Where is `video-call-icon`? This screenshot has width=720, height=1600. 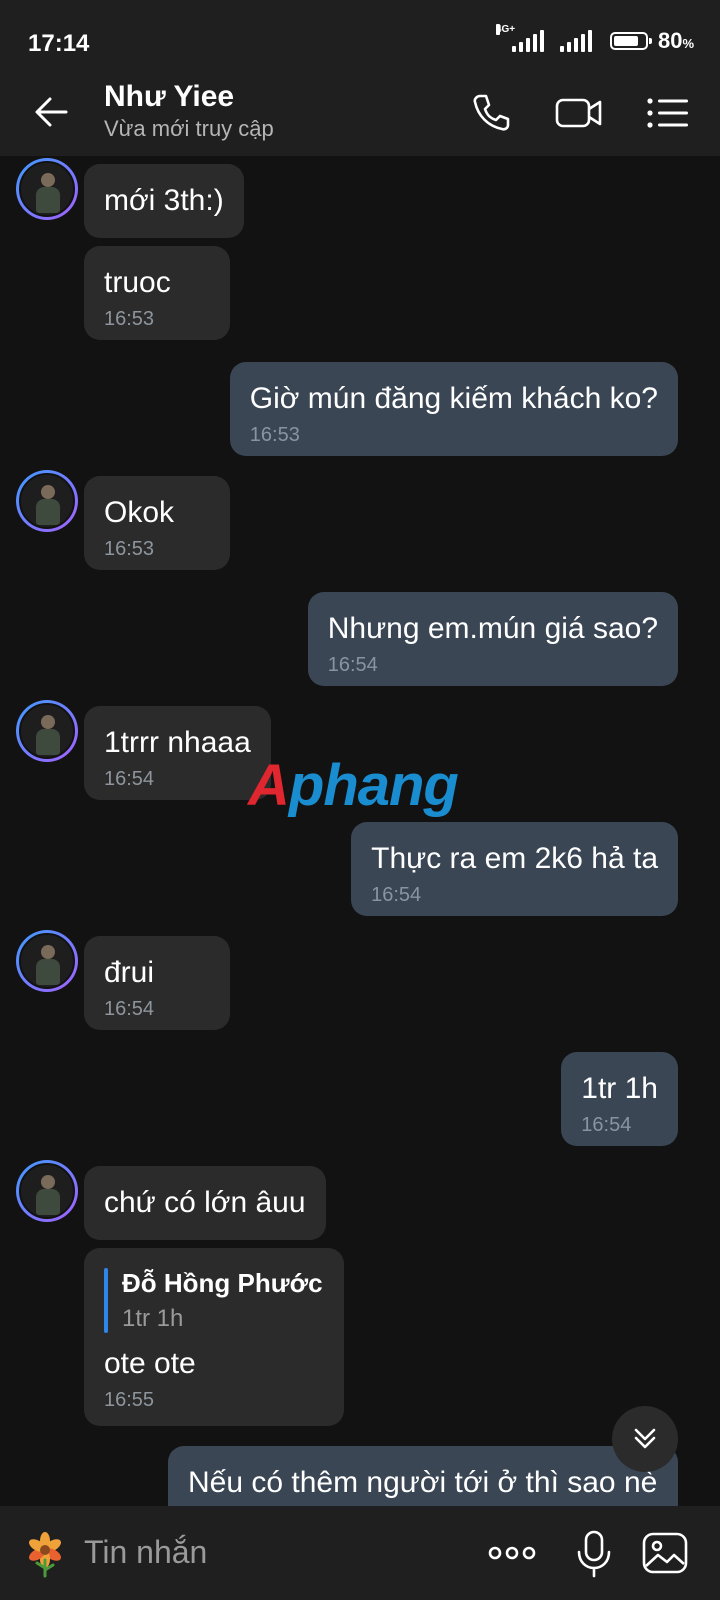
video-call-icon is located at coordinates (579, 113).